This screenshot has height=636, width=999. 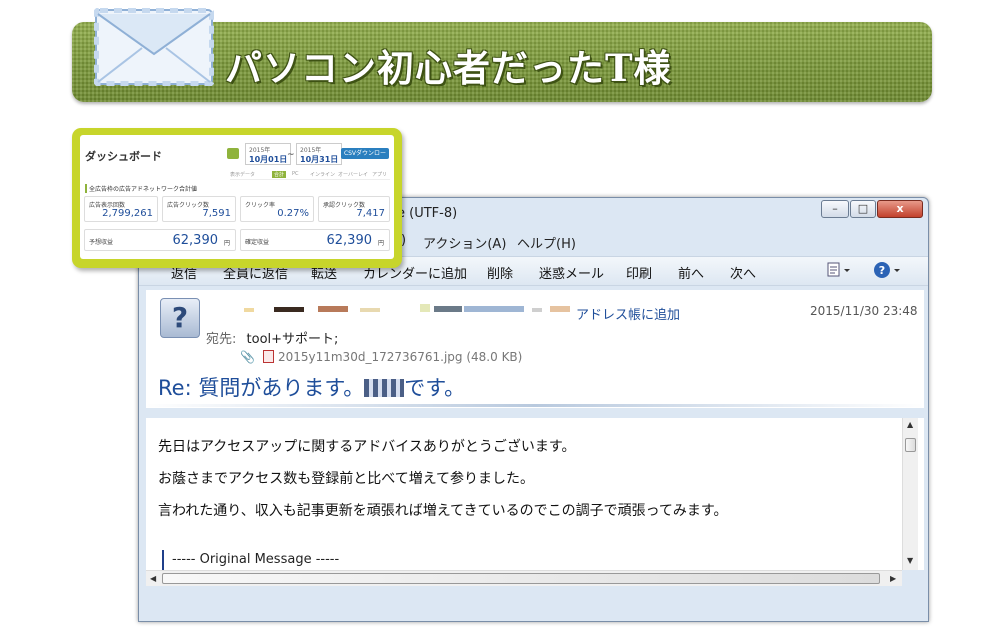 I want to click on to-label: 宛先:, so click(x=221, y=339).